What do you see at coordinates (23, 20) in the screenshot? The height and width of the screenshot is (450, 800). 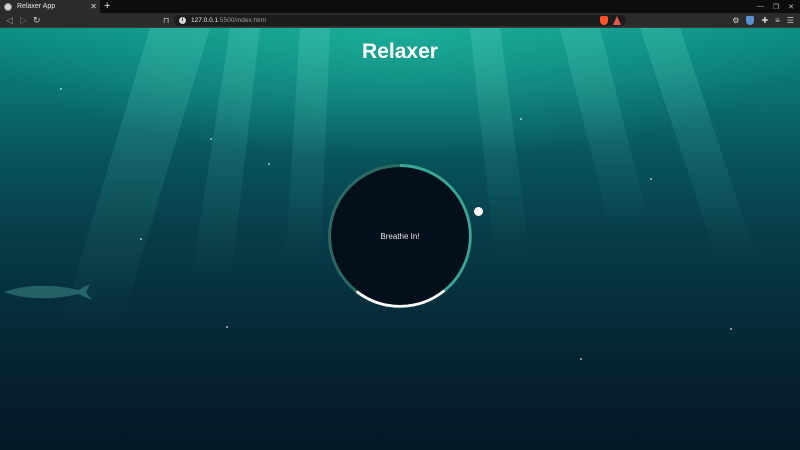 I see `forward-icon: ▷` at bounding box center [23, 20].